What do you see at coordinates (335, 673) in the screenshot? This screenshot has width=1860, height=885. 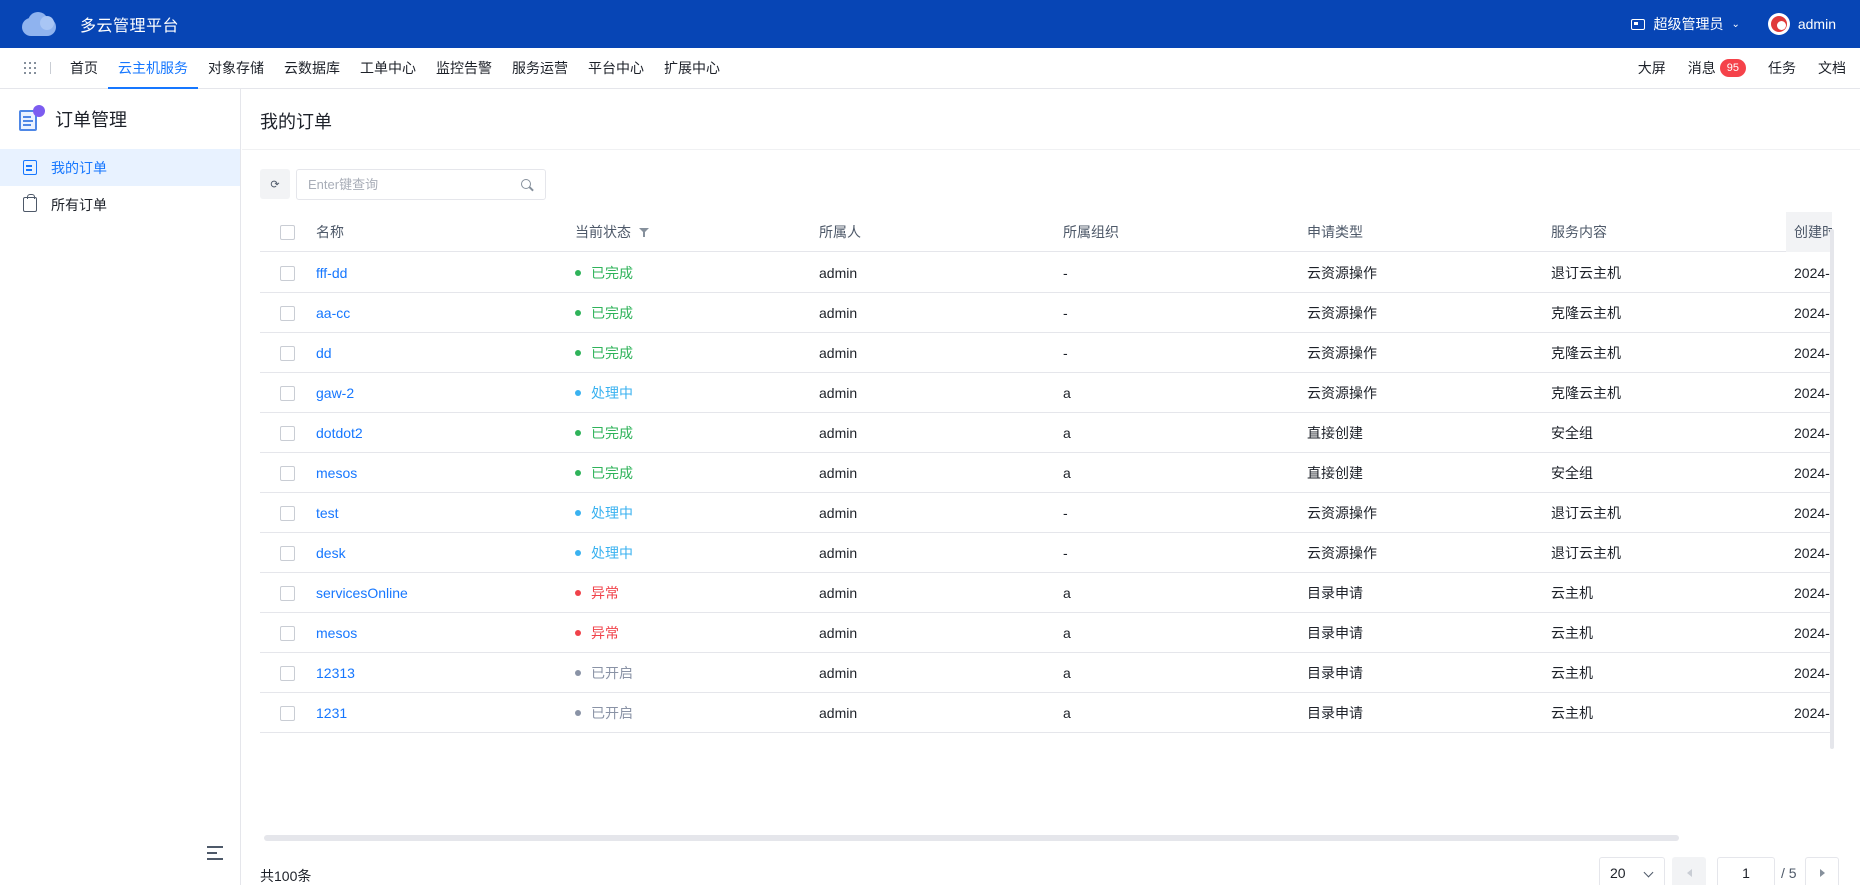 I see `order-name-link: 12313` at bounding box center [335, 673].